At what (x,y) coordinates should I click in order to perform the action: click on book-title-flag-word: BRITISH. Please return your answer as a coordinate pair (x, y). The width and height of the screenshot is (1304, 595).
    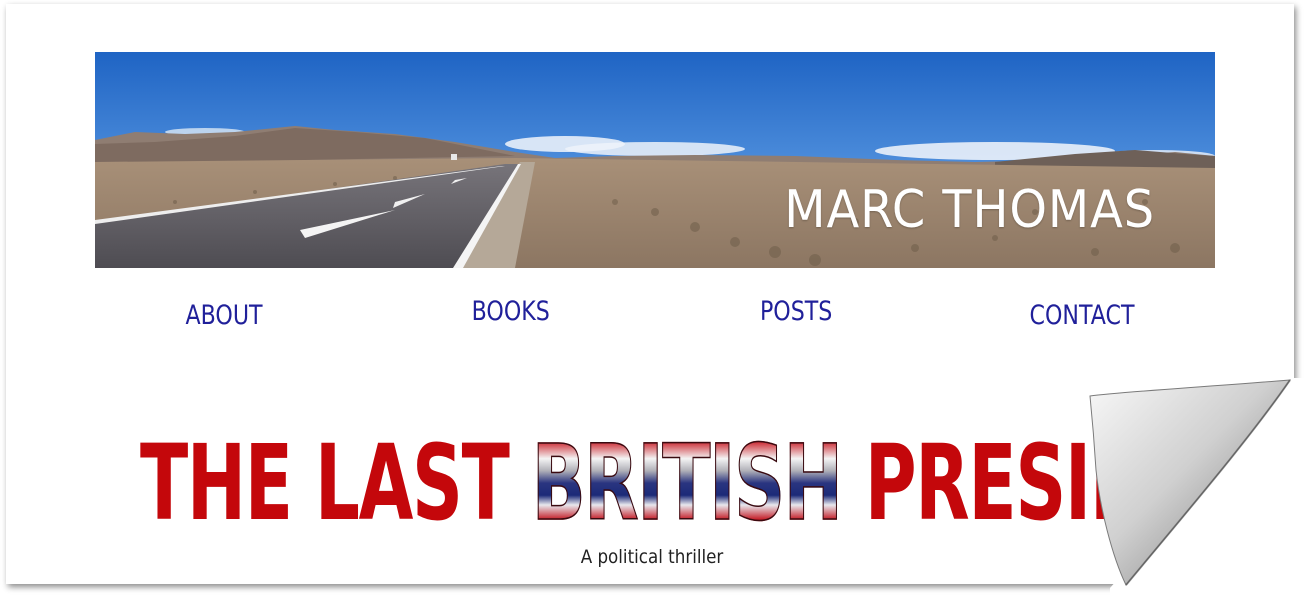
    Looking at the image, I should click on (687, 483).